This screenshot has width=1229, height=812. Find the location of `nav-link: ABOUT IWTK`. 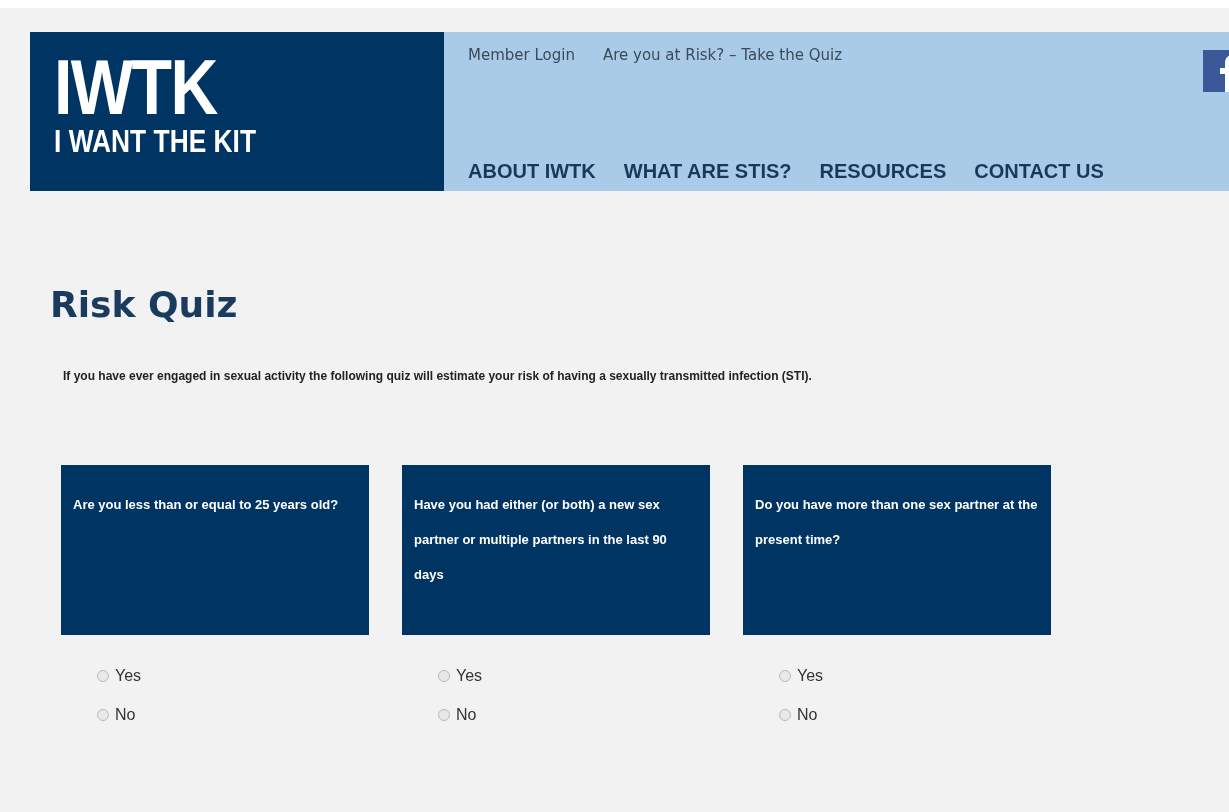

nav-link: ABOUT IWTK is located at coordinates (532, 171).